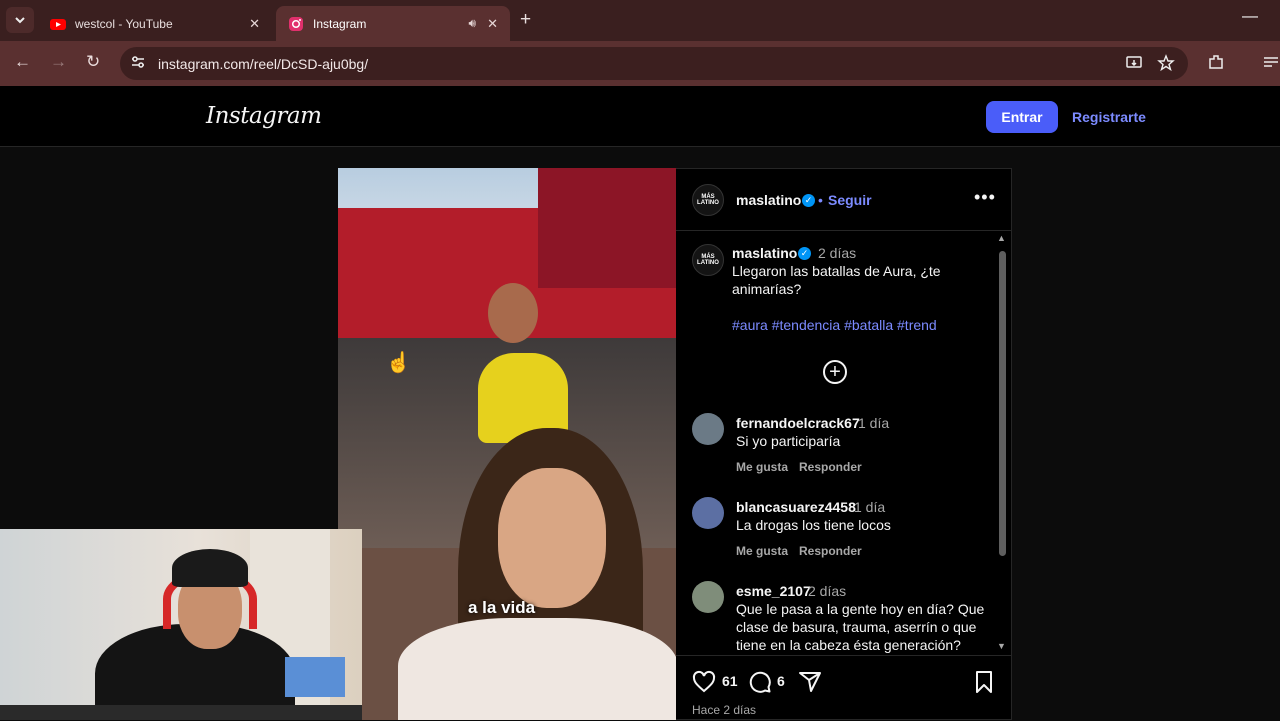 The width and height of the screenshot is (1280, 721). I want to click on tab-youtube: westcol - YouTube ✕, so click(155, 23).